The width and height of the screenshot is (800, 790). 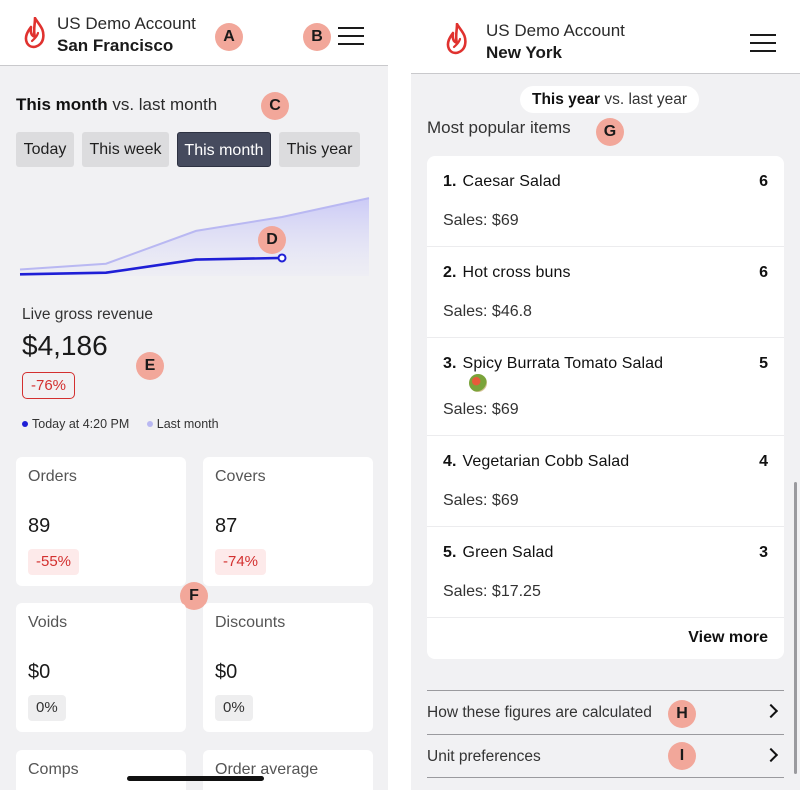 What do you see at coordinates (39, 526) in the screenshot?
I see `metric-value: 89` at bounding box center [39, 526].